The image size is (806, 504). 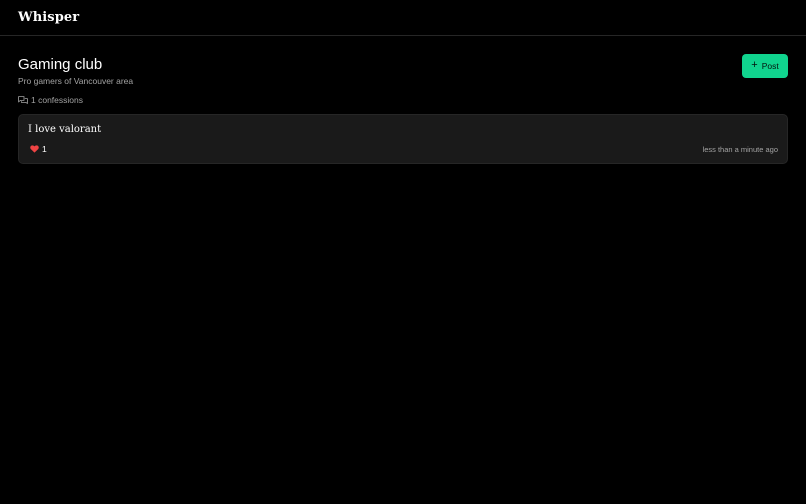 What do you see at coordinates (34, 149) in the screenshot?
I see `heart-icon` at bounding box center [34, 149].